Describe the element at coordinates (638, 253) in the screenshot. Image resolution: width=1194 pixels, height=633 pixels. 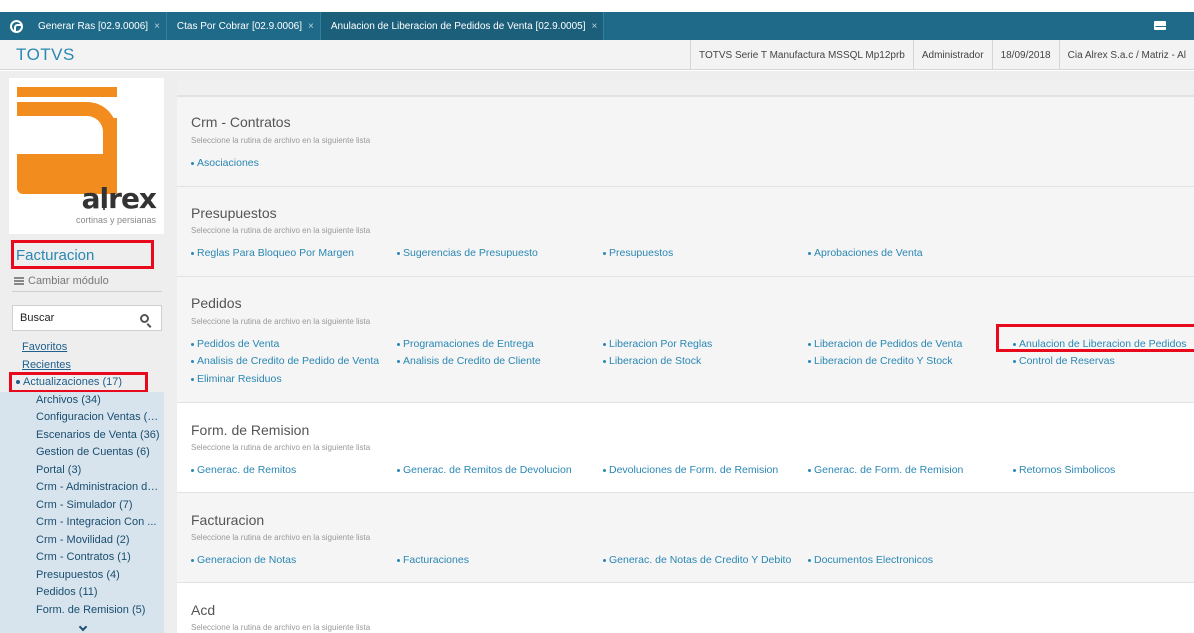
I see `routine-link: Presupuestos` at that location.